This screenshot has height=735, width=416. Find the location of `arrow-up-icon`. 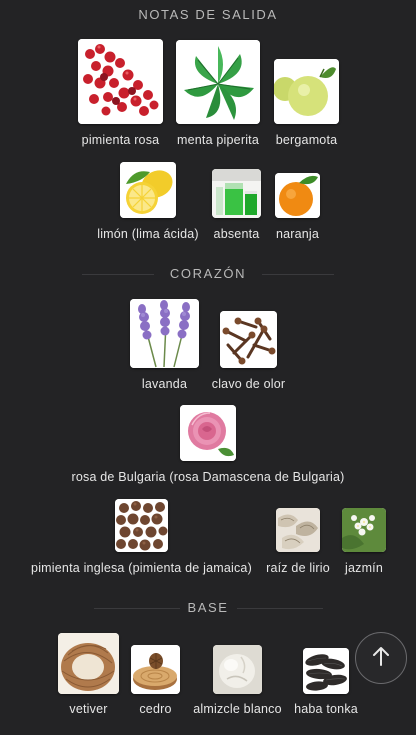

arrow-up-icon is located at coordinates (381, 658).